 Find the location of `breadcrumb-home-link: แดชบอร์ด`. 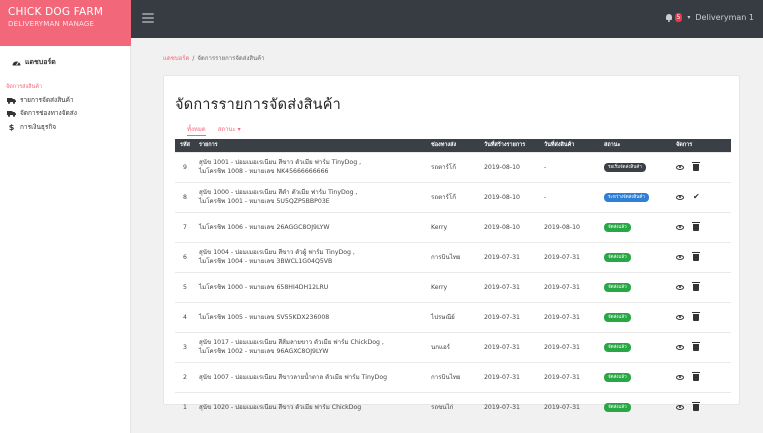

breadcrumb-home-link: แดชบอร์ด is located at coordinates (176, 58).